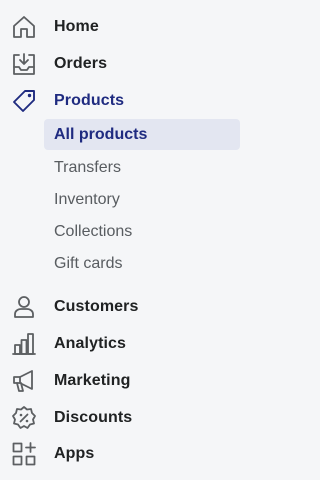  What do you see at coordinates (24, 307) in the screenshot?
I see `person-icon` at bounding box center [24, 307].